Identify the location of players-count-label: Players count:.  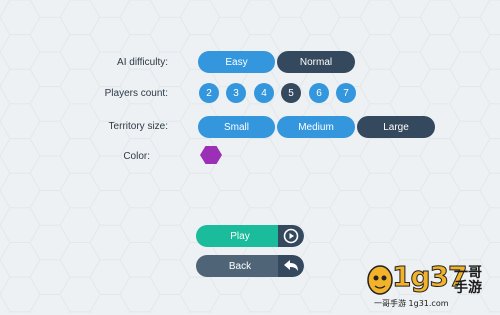
(136, 93).